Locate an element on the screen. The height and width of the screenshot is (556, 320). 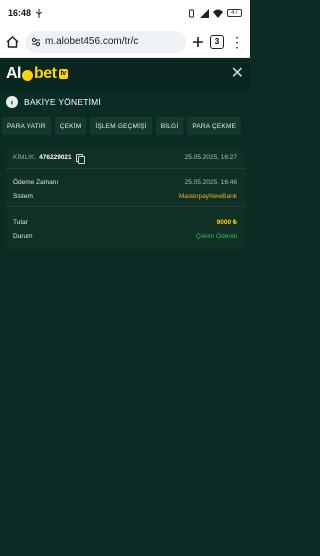
payment-time-value: 25.05.2025, 16:46 is located at coordinates (210, 182).